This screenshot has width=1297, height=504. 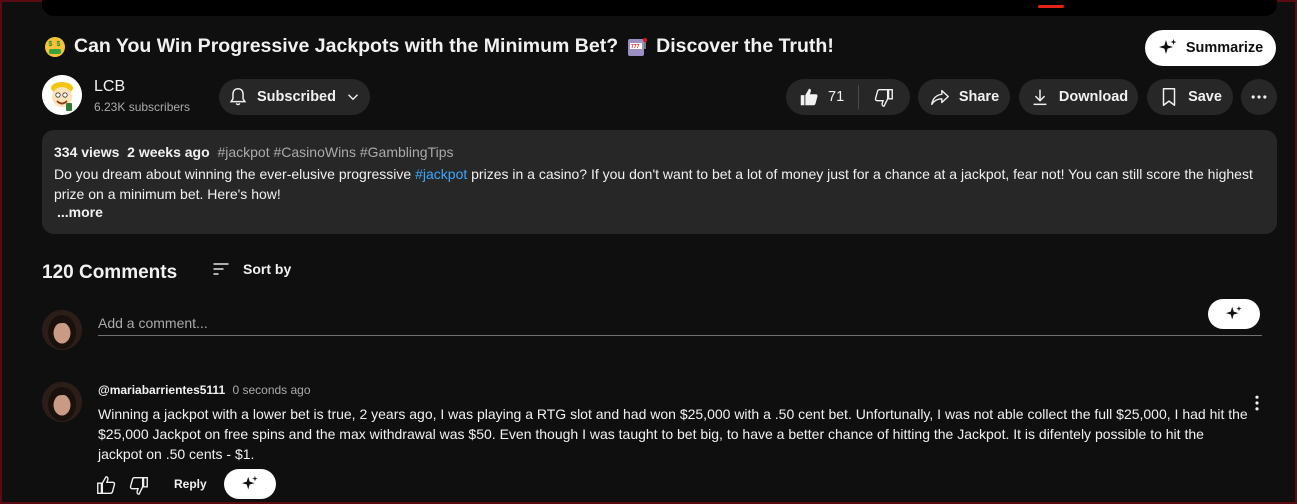 I want to click on channel-avatar, so click(x=62, y=95).